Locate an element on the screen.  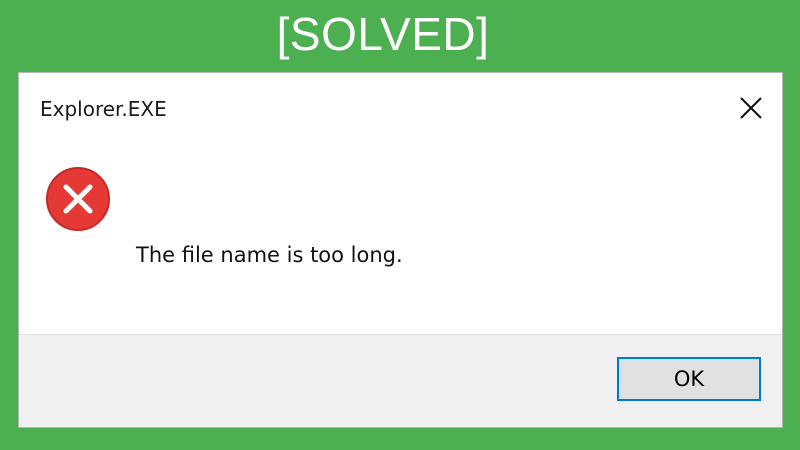
close-button is located at coordinates (751, 108).